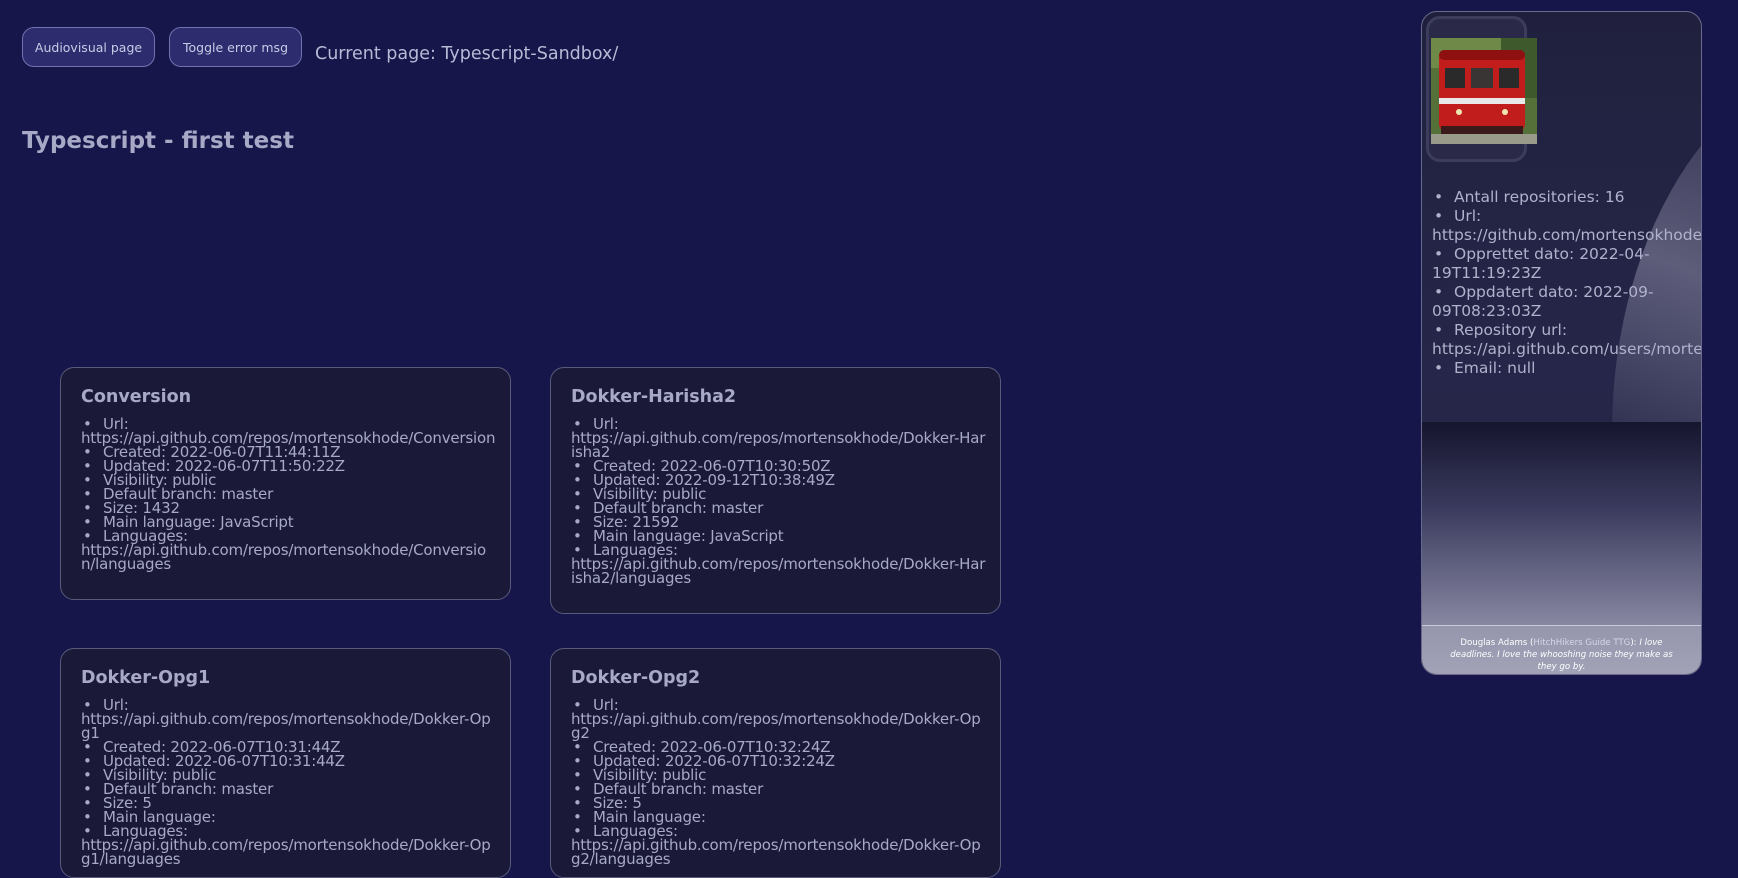  I want to click on quote-author: Douglas Adams, so click(1494, 643).